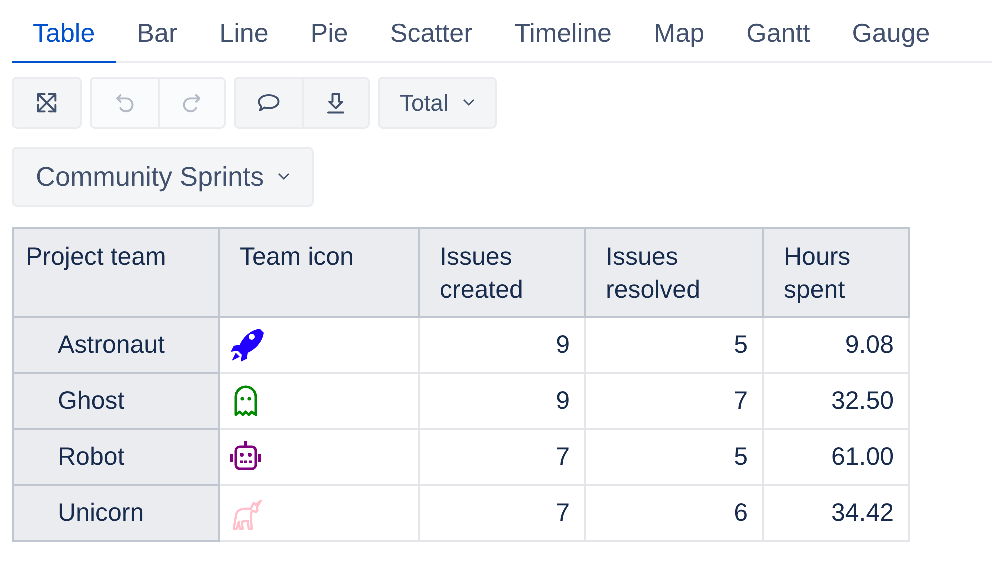  I want to click on table-cell: 9.08, so click(836, 345).